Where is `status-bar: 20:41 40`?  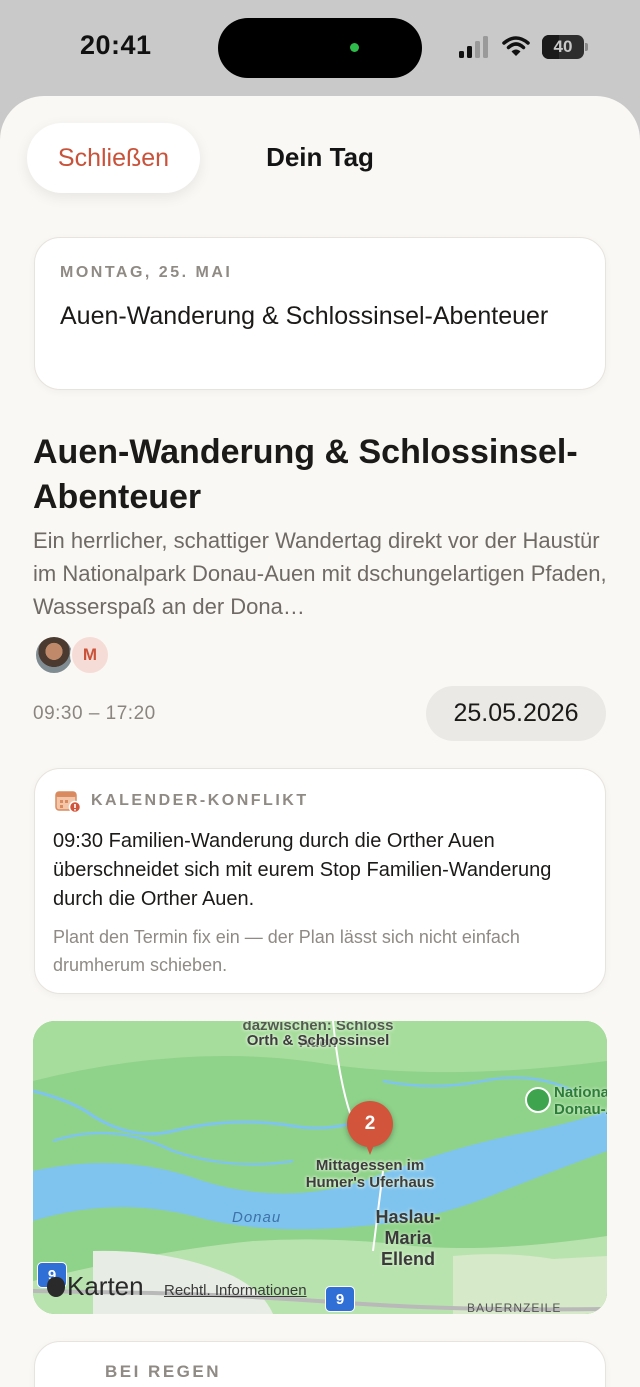
status-bar: 20:41 40 is located at coordinates (320, 48).